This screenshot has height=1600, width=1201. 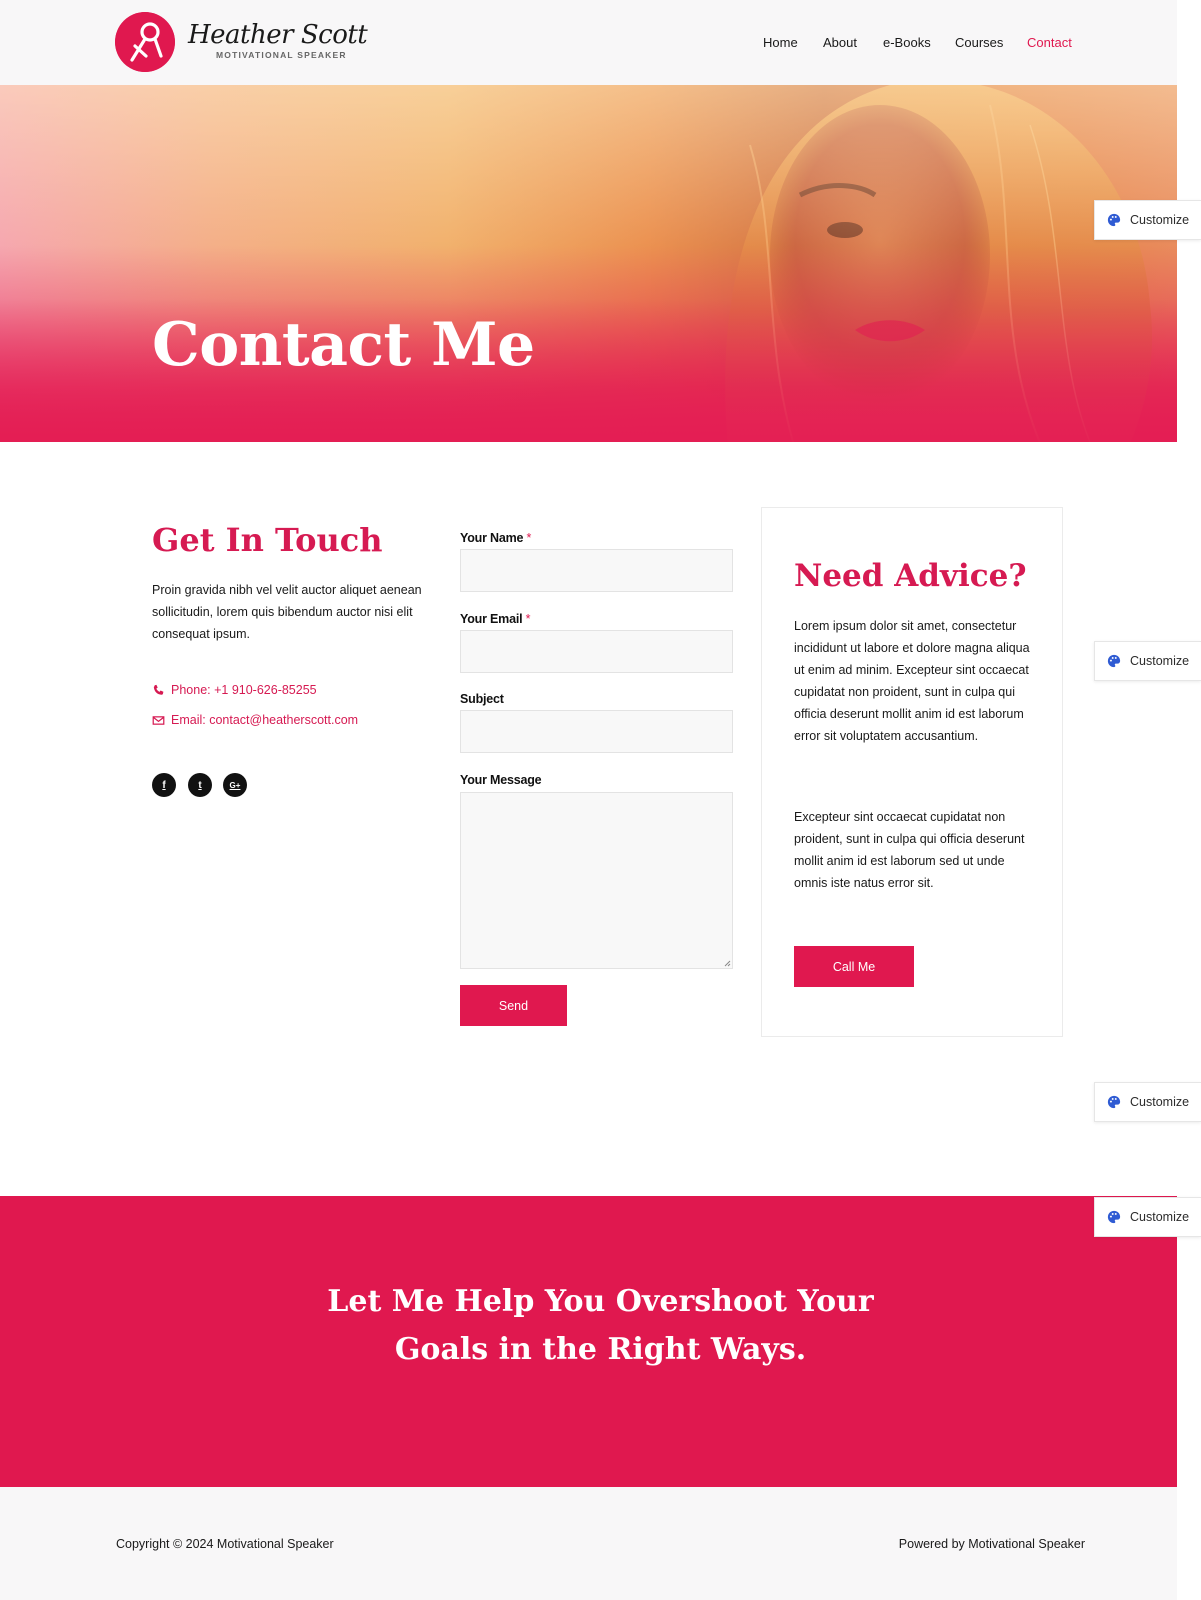 I want to click on get-in-touch-heading: Get In Touch, so click(x=267, y=540).